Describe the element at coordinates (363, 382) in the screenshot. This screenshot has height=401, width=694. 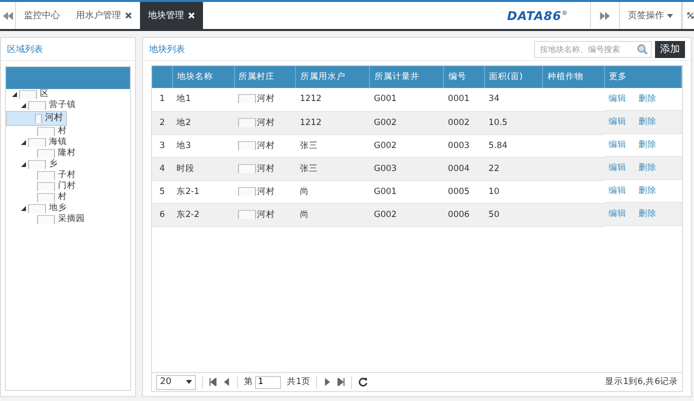
I see `refresh-icon` at that location.